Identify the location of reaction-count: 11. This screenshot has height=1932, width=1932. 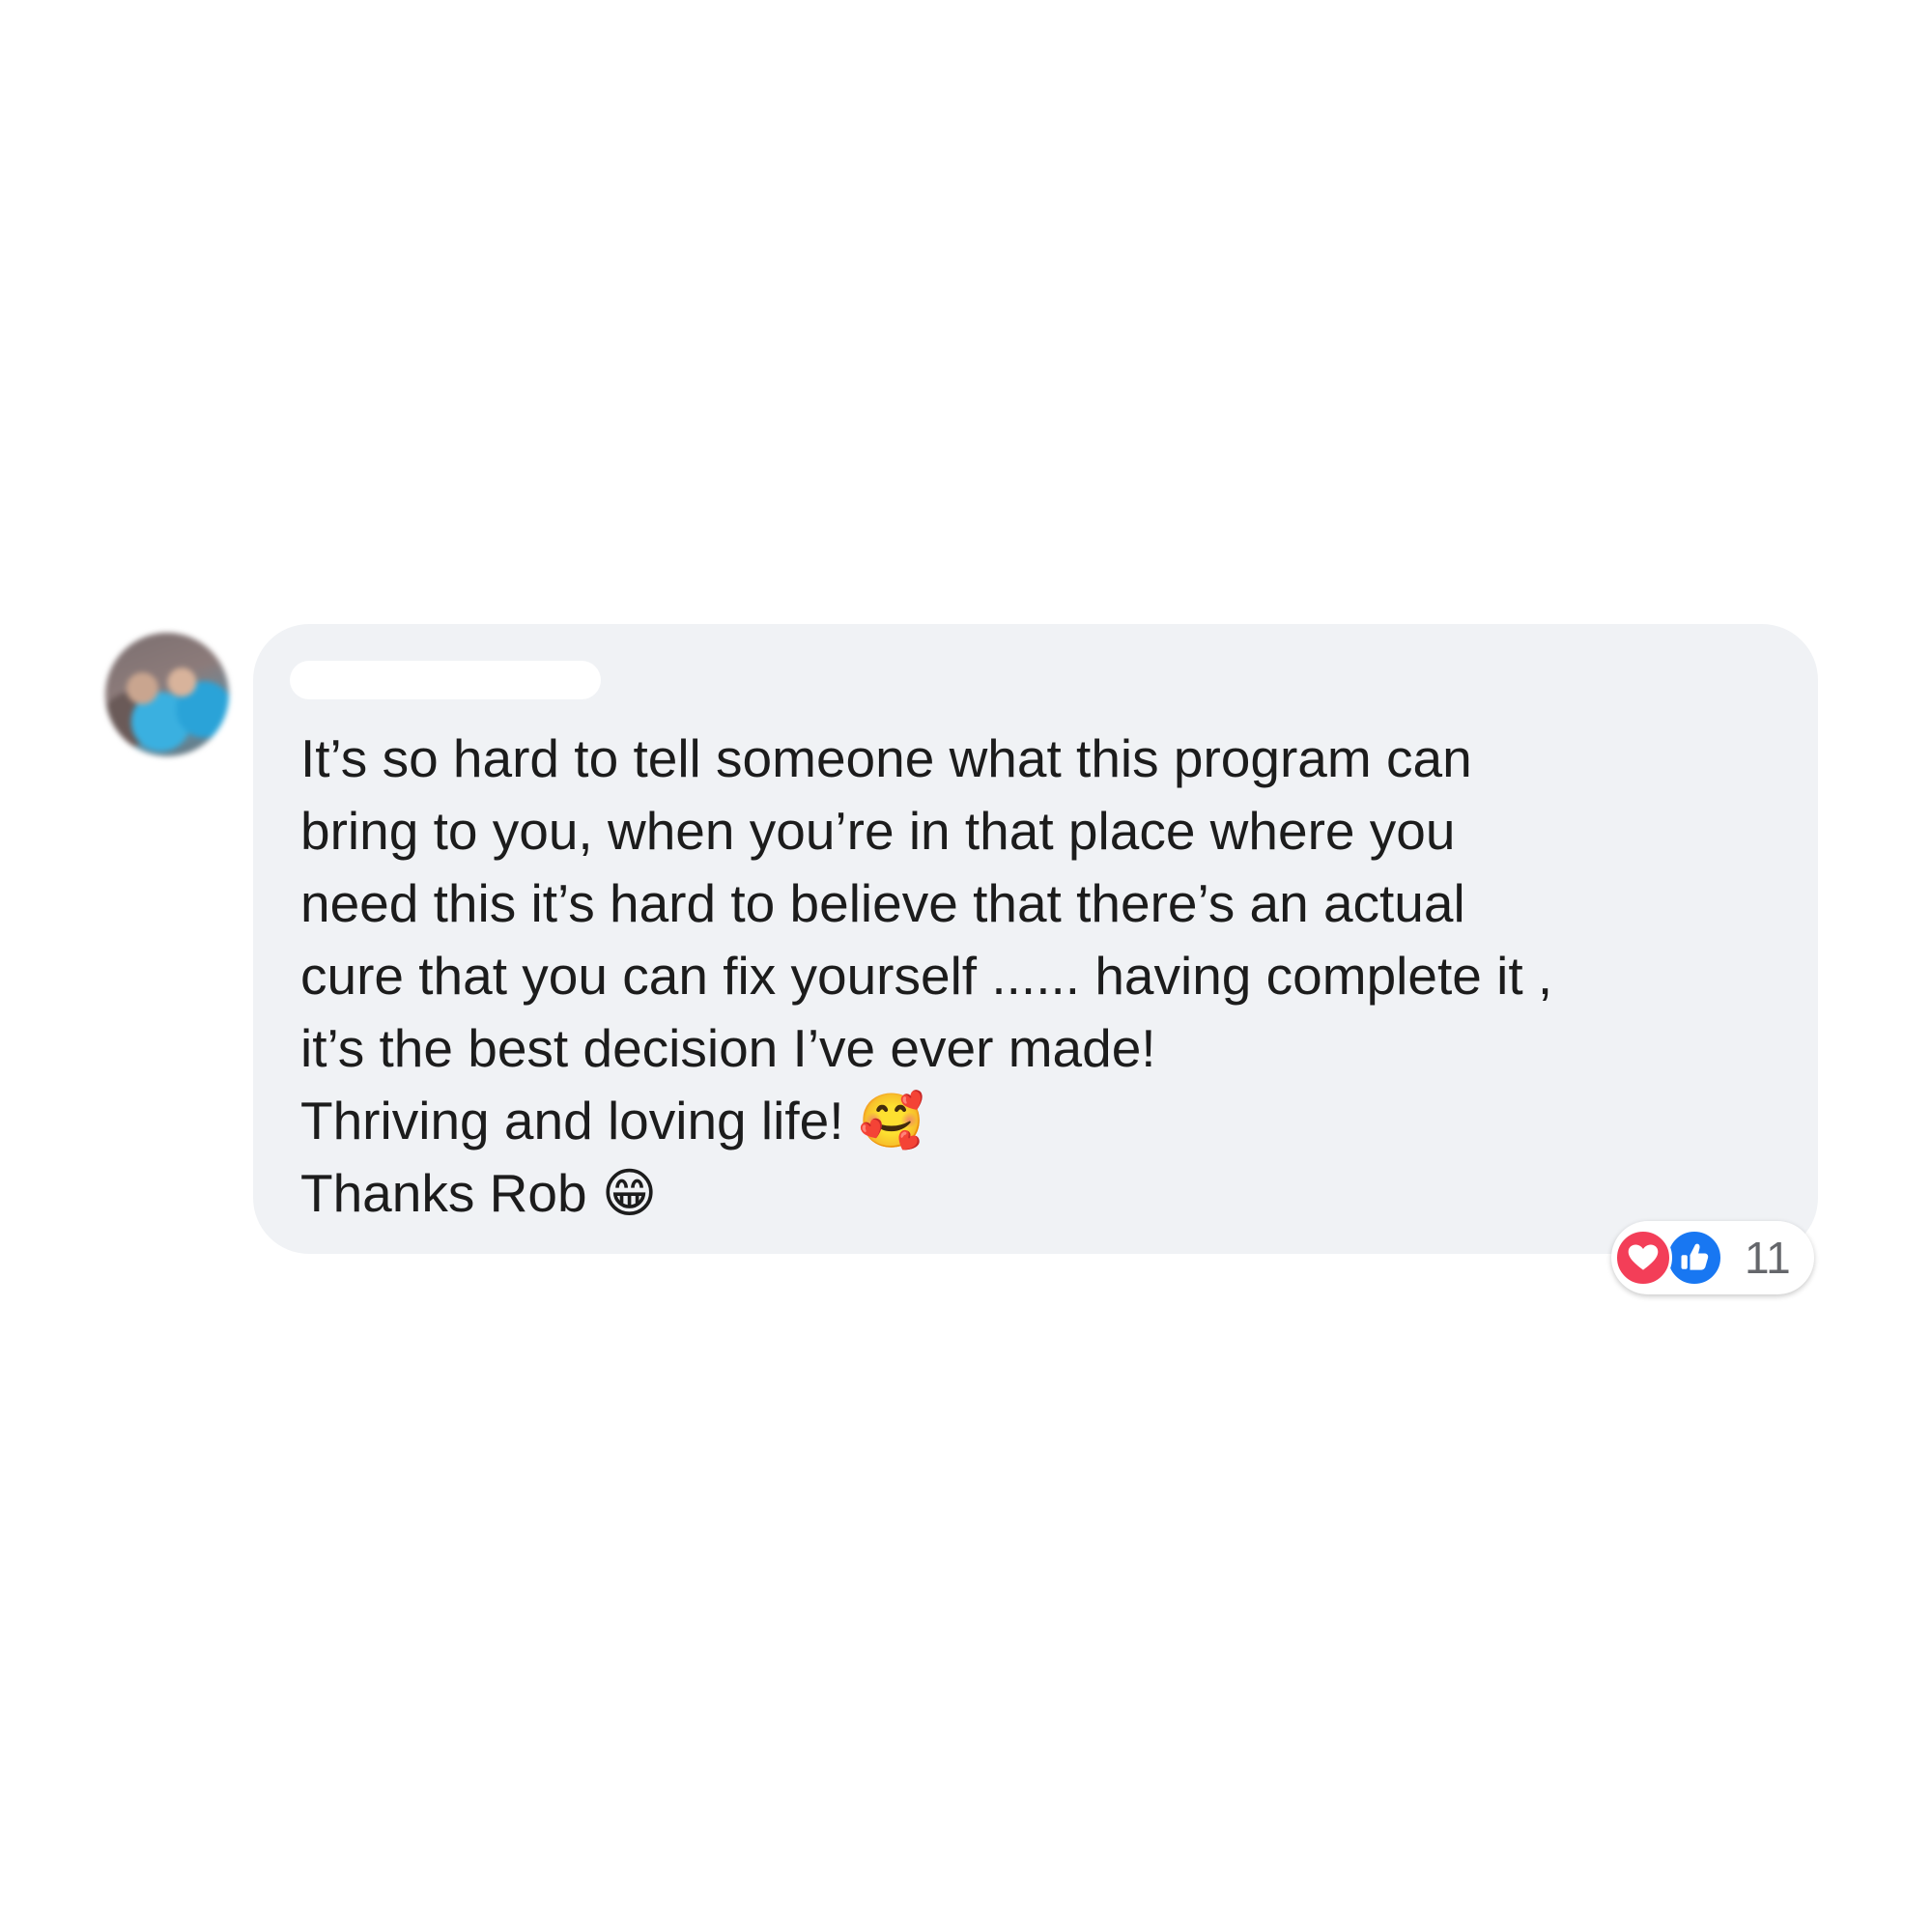
(1768, 1258).